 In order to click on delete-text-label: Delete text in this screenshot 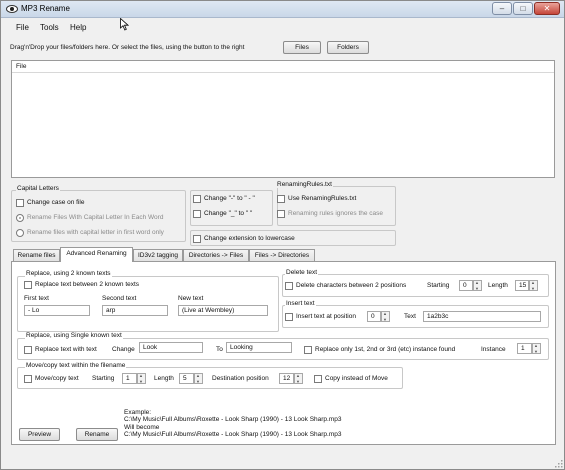, I will do `click(302, 272)`.